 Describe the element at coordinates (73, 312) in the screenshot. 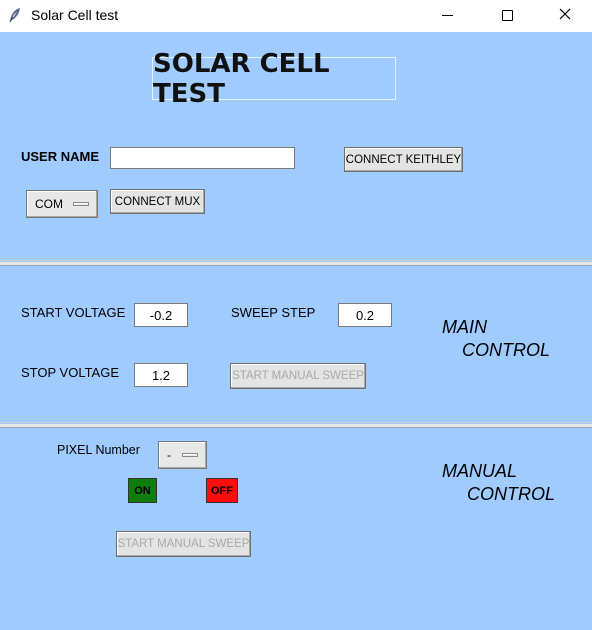

I see `start-voltage-label: START VOLTAGE` at that location.